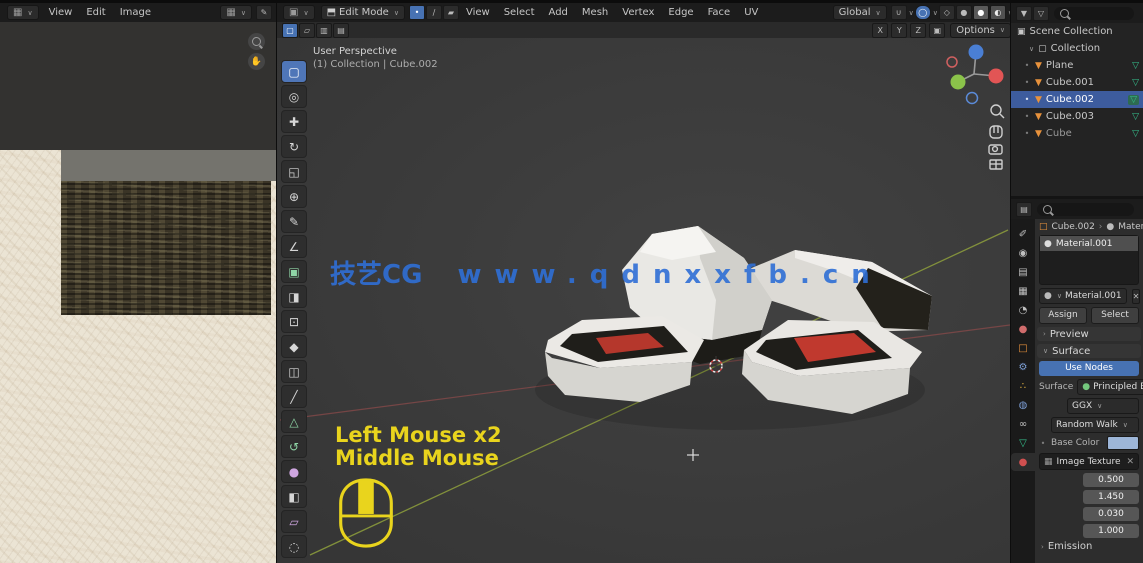 The width and height of the screenshot is (1143, 563). What do you see at coordinates (1073, 227) in the screenshot?
I see `breadcrumb-object: Cube.002` at bounding box center [1073, 227].